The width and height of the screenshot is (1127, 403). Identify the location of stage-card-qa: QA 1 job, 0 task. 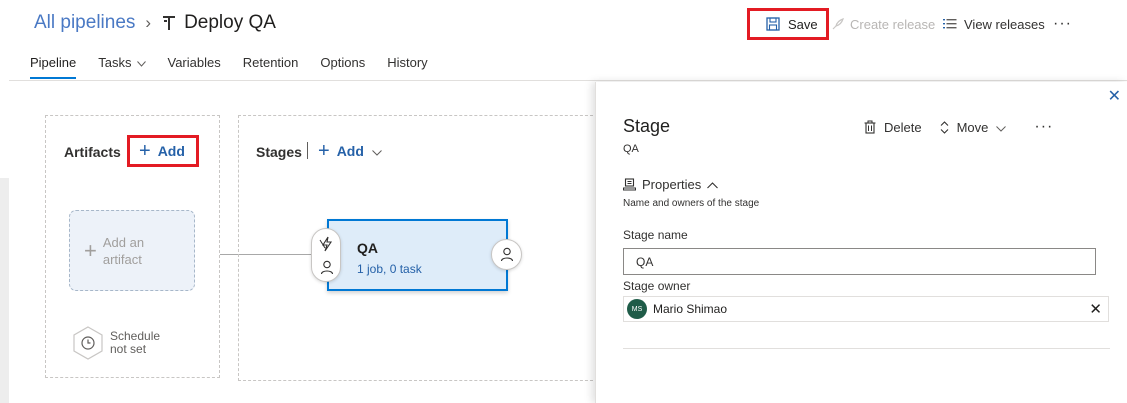
(417, 255).